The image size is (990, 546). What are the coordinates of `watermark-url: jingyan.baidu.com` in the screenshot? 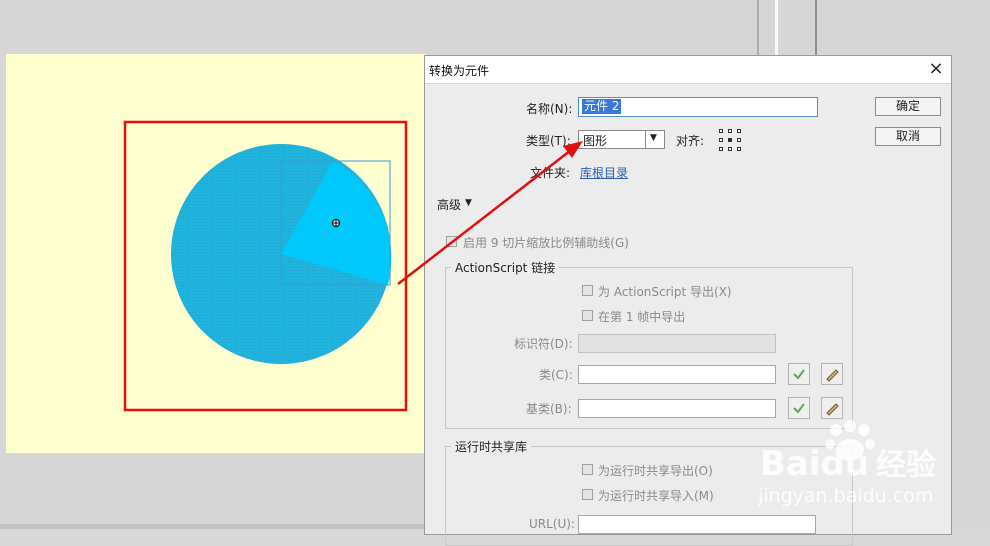 It's located at (845, 496).